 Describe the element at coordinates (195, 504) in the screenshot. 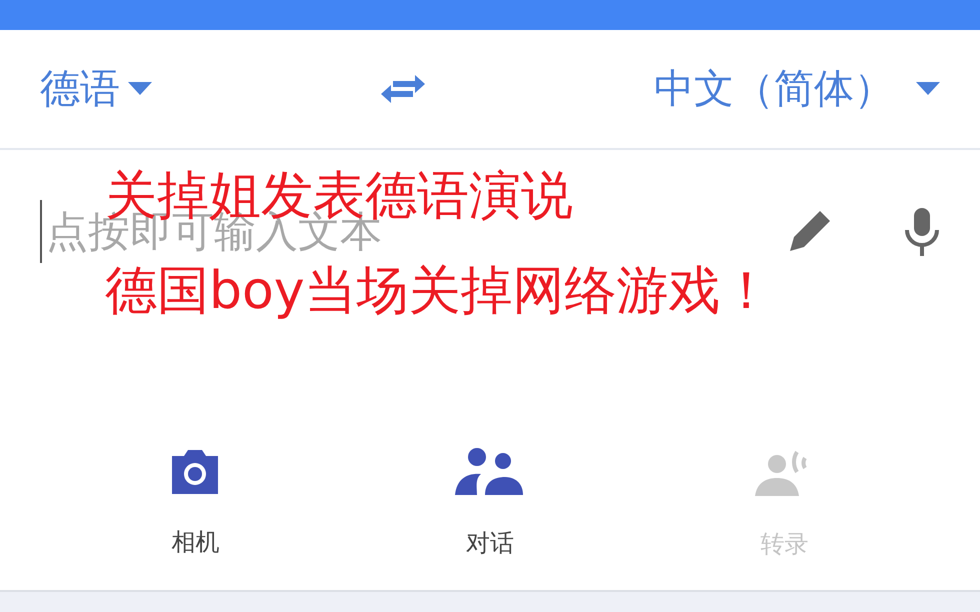

I see `camera-mode-button: 相机` at that location.